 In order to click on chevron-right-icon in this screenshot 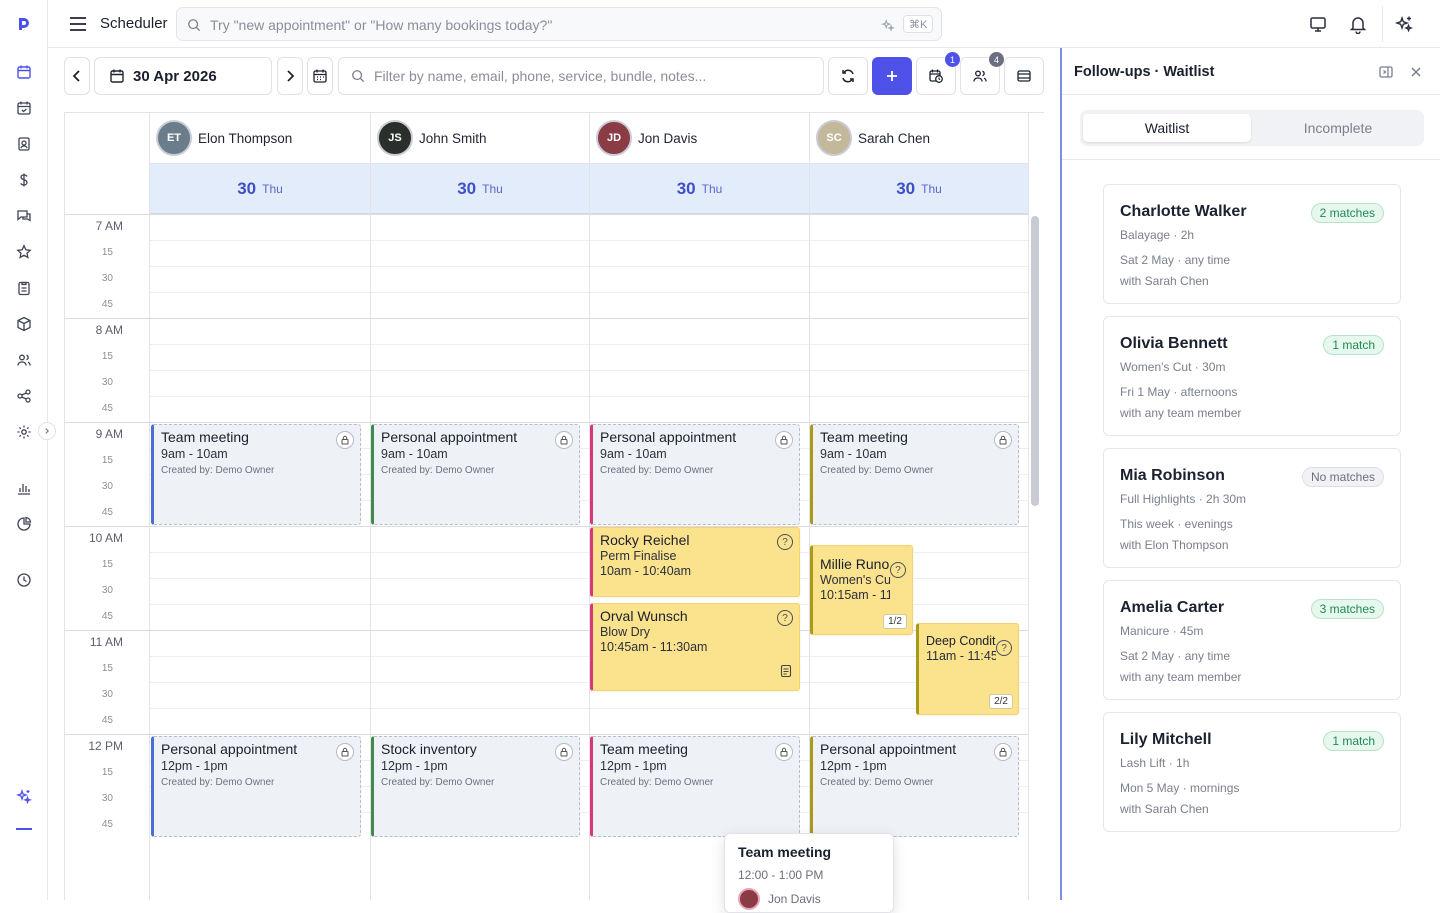, I will do `click(291, 76)`.